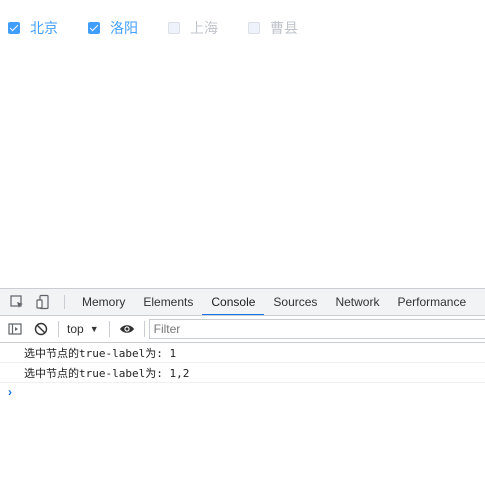 This screenshot has height=499, width=485. Describe the element at coordinates (357, 302) in the screenshot. I see `tab-network: Network` at that location.